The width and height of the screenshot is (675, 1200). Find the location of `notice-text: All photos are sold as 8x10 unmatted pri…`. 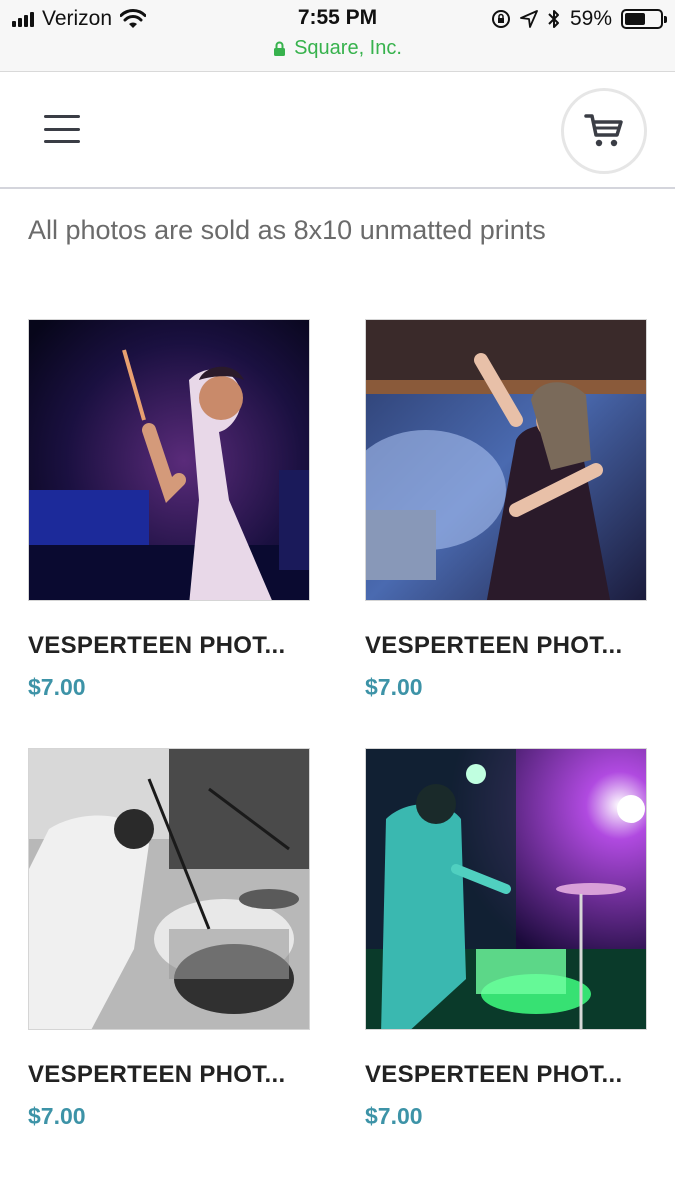

notice-text: All photos are sold as 8x10 unmatted pri… is located at coordinates (287, 230).